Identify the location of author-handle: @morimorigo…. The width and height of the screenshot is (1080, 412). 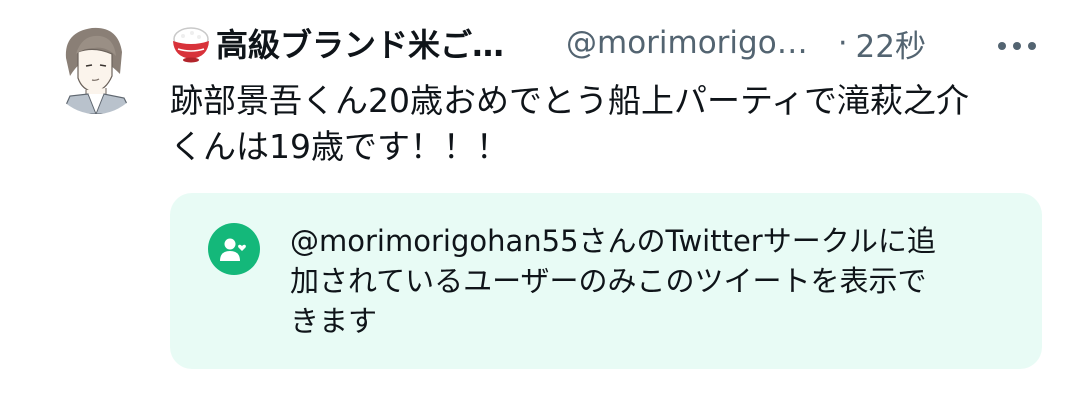
(691, 43).